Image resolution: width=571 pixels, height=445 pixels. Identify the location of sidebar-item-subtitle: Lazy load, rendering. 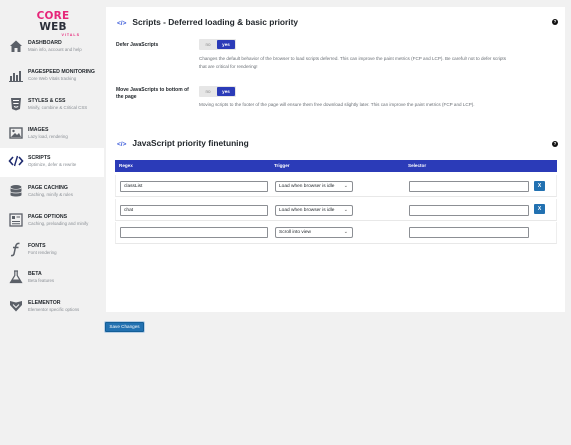
(48, 136).